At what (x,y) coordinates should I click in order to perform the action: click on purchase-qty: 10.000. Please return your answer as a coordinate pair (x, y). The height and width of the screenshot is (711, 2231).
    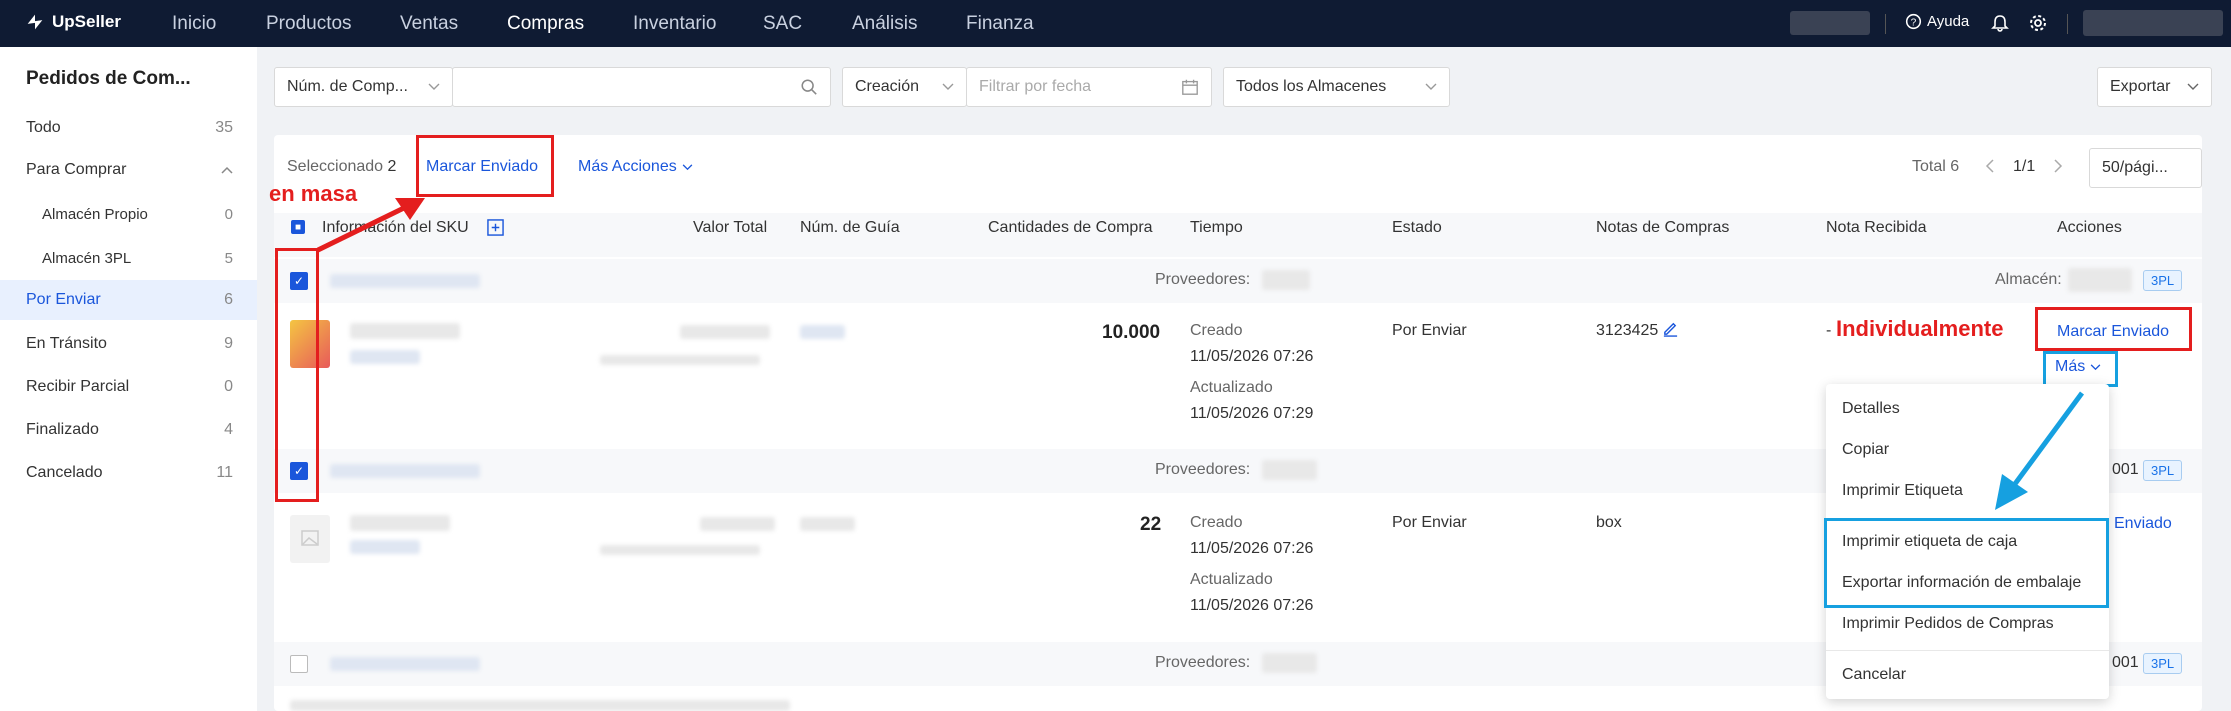
    Looking at the image, I should click on (1131, 332).